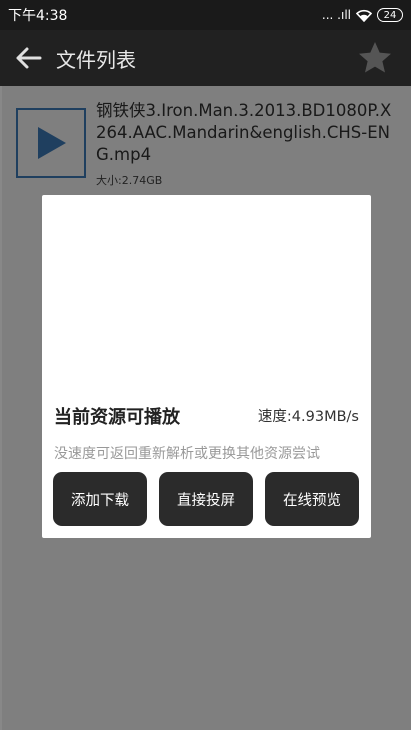 The width and height of the screenshot is (411, 730). I want to click on online-preview-button: 在线预览, so click(312, 499).